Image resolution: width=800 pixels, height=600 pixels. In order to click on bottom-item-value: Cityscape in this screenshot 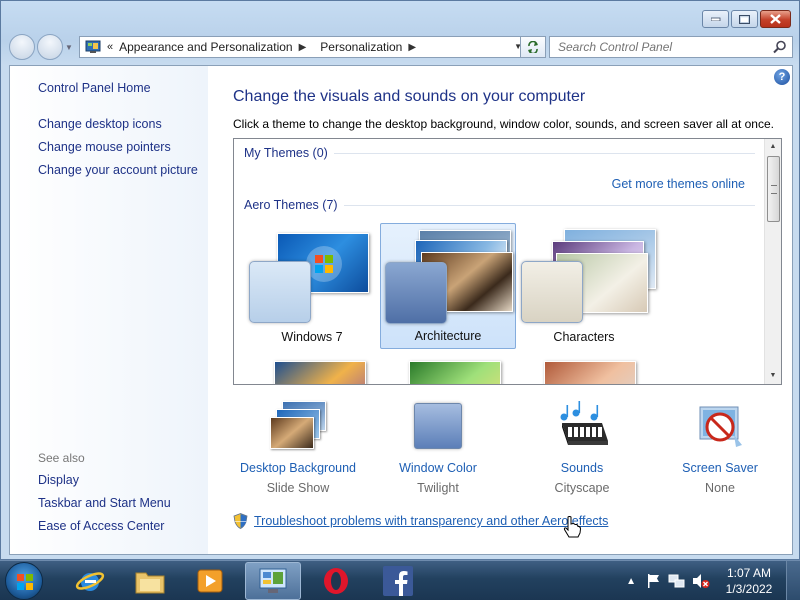, I will do `click(582, 488)`.